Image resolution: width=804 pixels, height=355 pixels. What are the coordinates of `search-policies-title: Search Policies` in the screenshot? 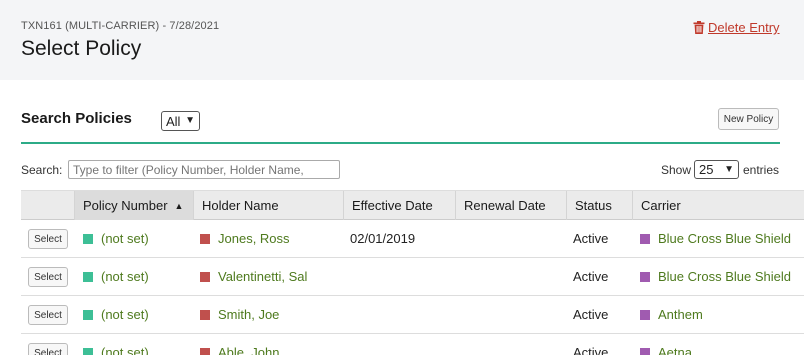 It's located at (76, 118).